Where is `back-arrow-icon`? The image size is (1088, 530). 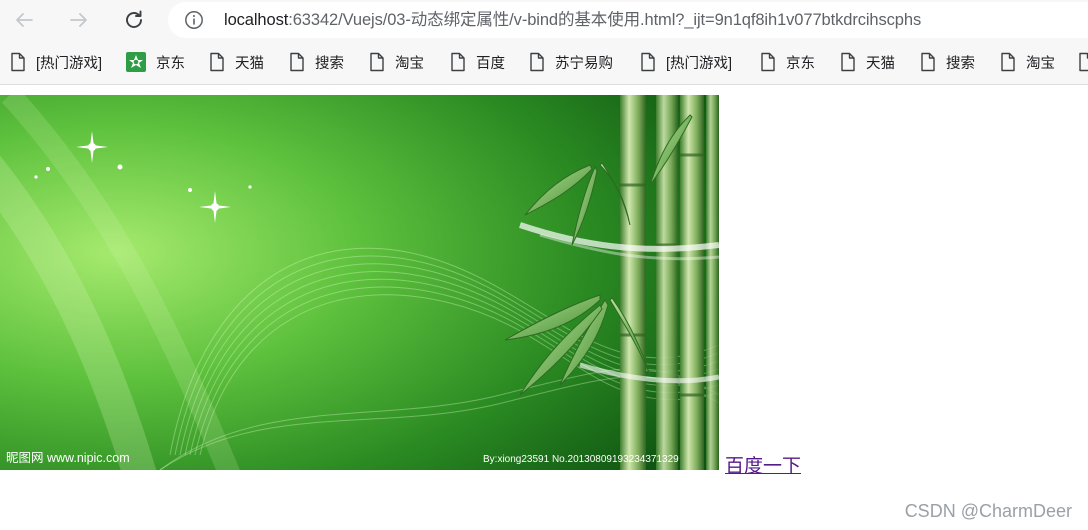
back-arrow-icon is located at coordinates (24, 20).